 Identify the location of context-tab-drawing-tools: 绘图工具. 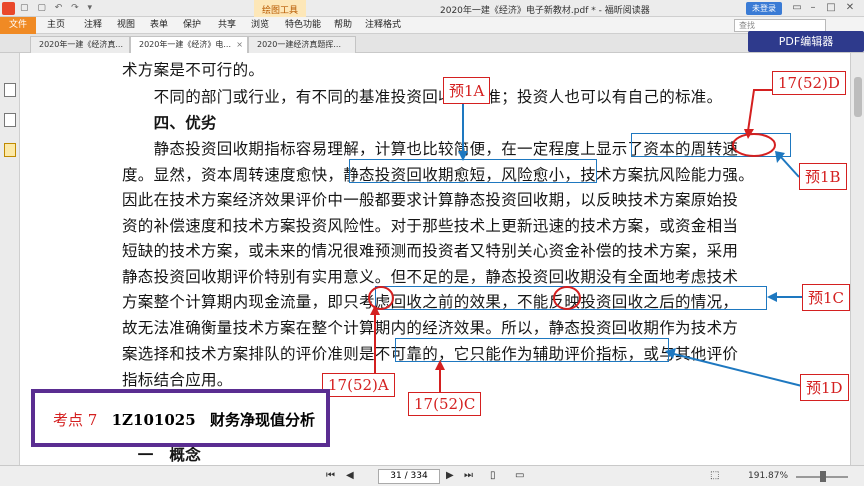
(280, 8).